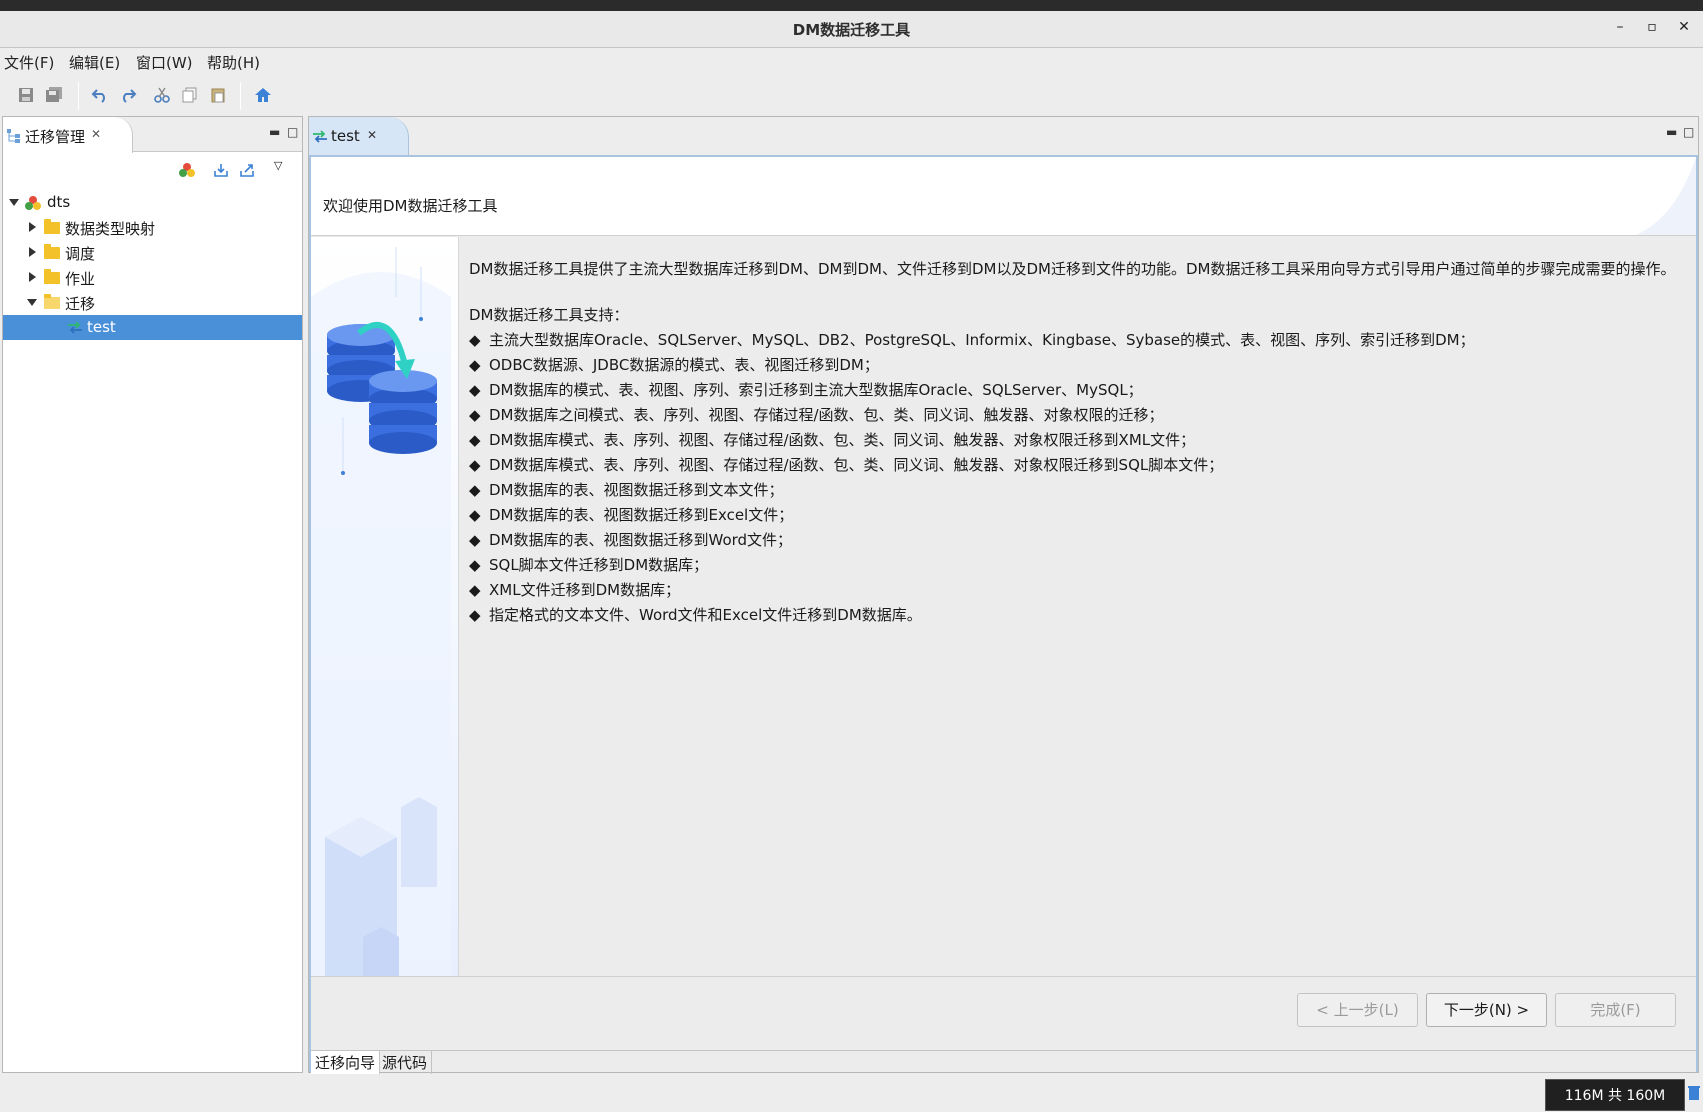  Describe the element at coordinates (1615, 1095) in the screenshot. I see `heap-status: 116M 共 160M` at that location.